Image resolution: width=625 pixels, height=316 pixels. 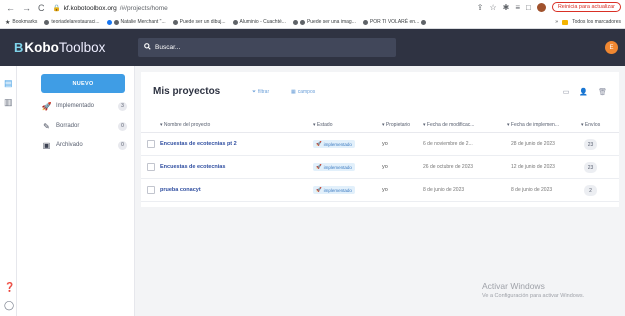 What do you see at coordinates (198, 144) in the screenshot?
I see `project-name-link: Encuestas de ecotecnias pt 2` at bounding box center [198, 144].